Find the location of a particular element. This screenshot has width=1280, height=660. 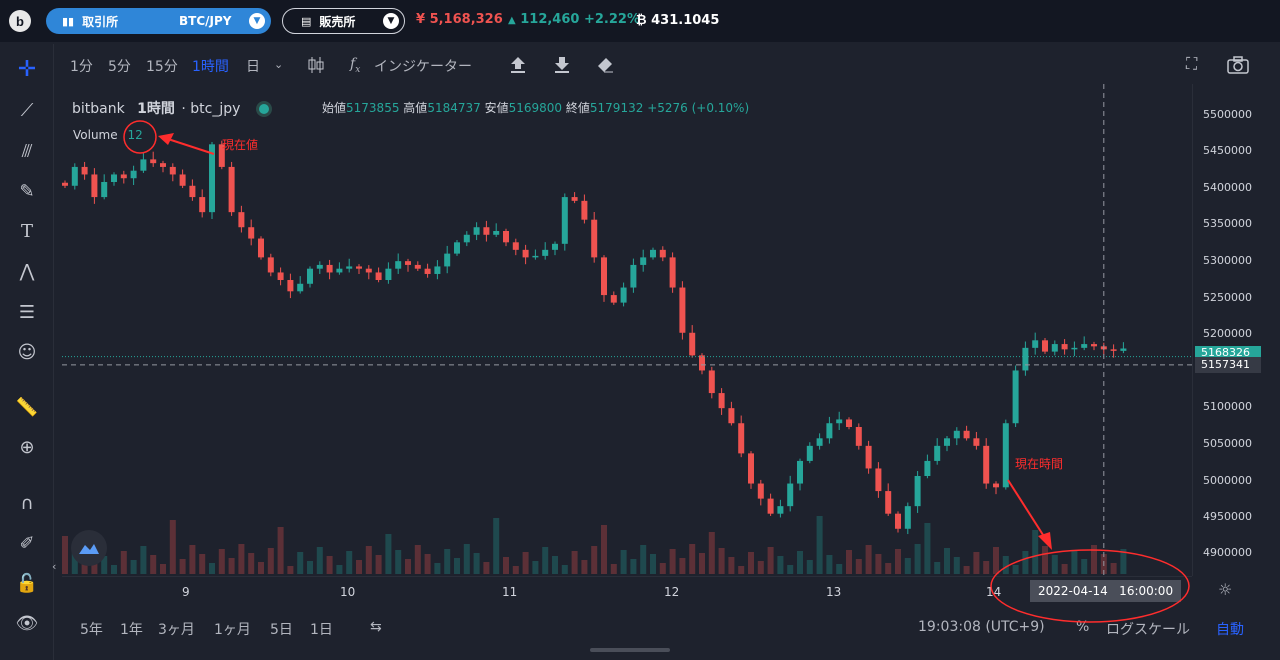

current-value-arrowhead is located at coordinates (166, 139).